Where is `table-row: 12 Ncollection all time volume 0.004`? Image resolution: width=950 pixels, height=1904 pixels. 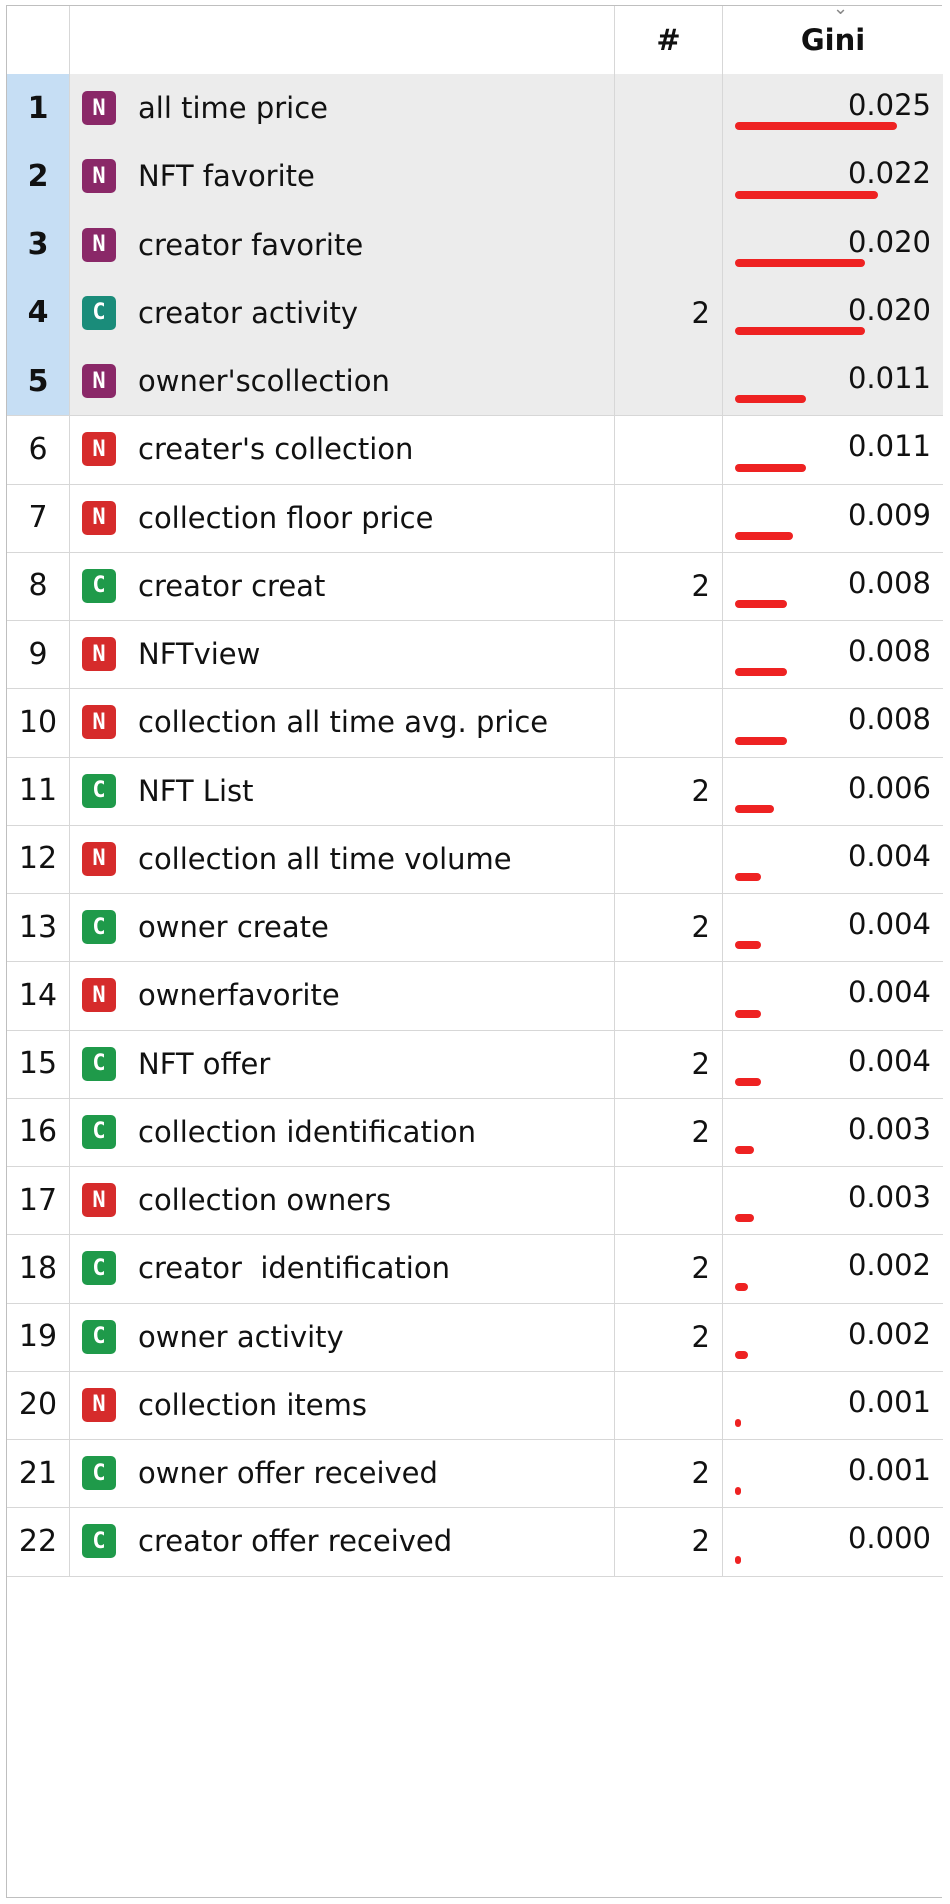 table-row: 12 Ncollection all time volume 0.004 is located at coordinates (475, 859).